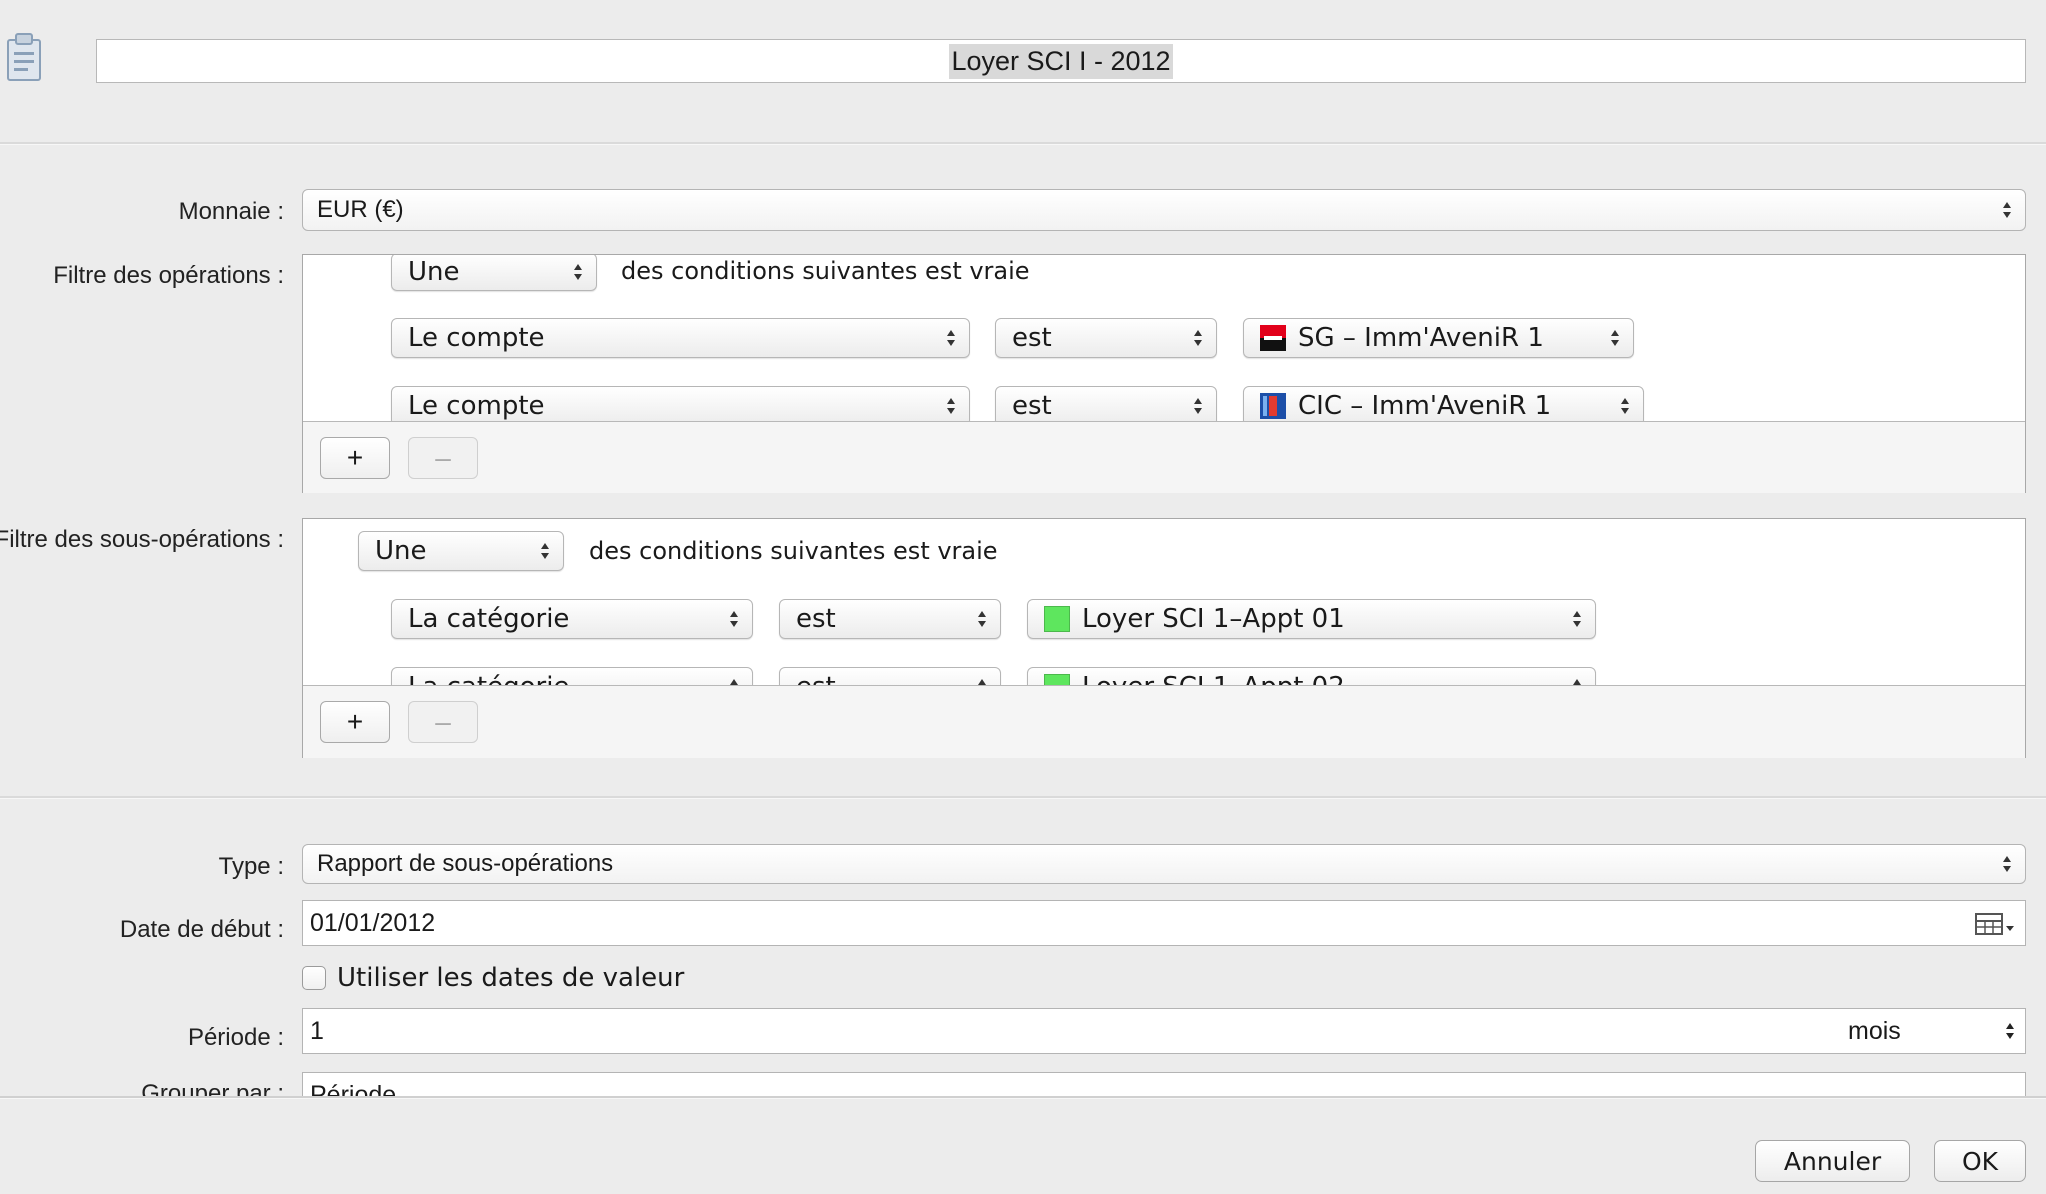  I want to click on period-field: 1, so click(1164, 1031).